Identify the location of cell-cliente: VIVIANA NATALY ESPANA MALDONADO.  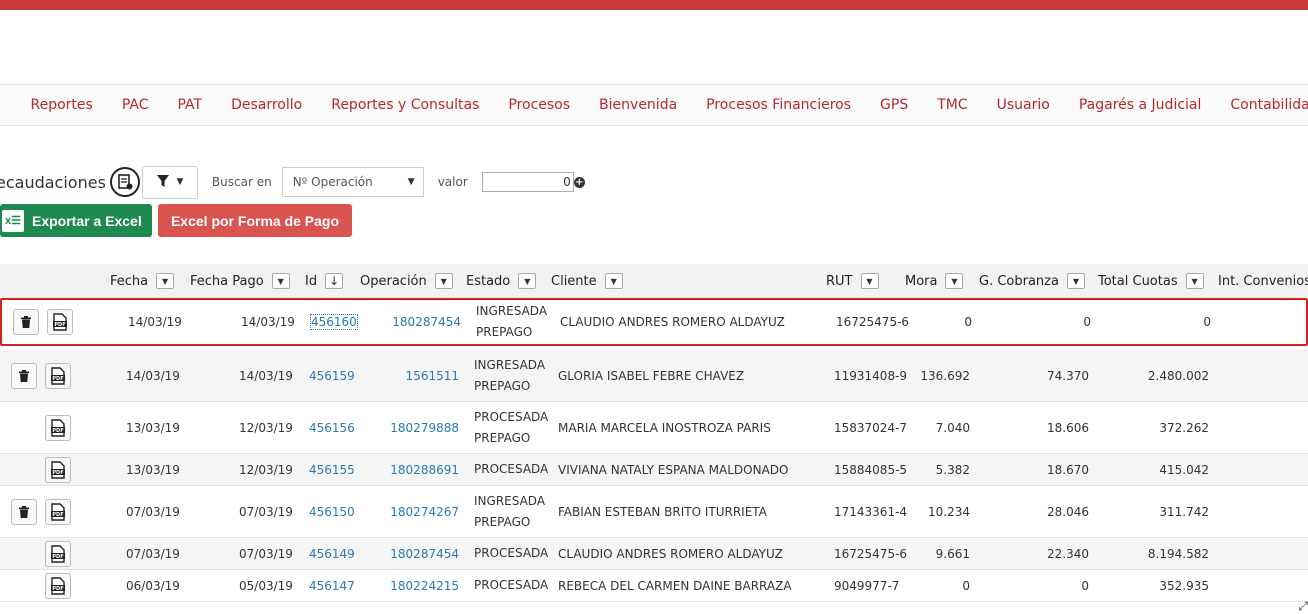
(673, 469).